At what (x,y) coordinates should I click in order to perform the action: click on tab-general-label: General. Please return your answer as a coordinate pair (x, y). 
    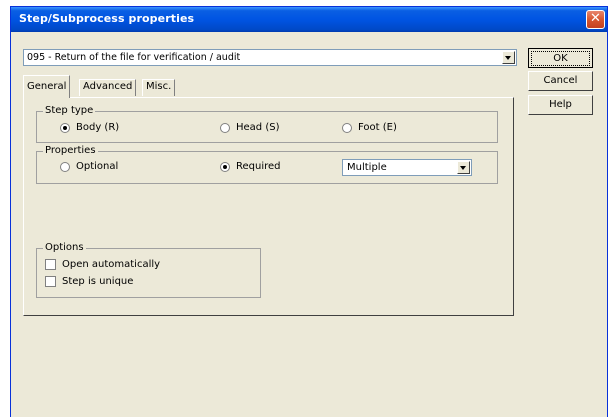
    Looking at the image, I should click on (47, 86).